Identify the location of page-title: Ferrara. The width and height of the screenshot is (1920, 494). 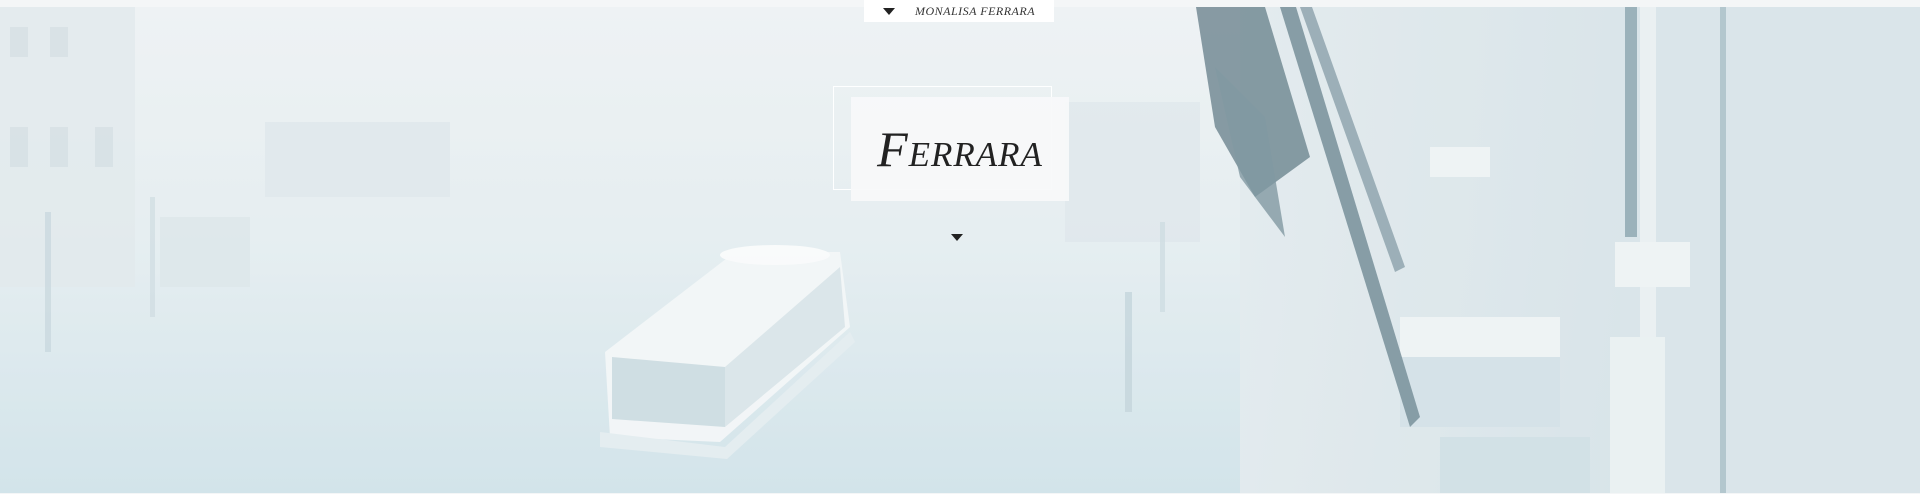
(960, 149).